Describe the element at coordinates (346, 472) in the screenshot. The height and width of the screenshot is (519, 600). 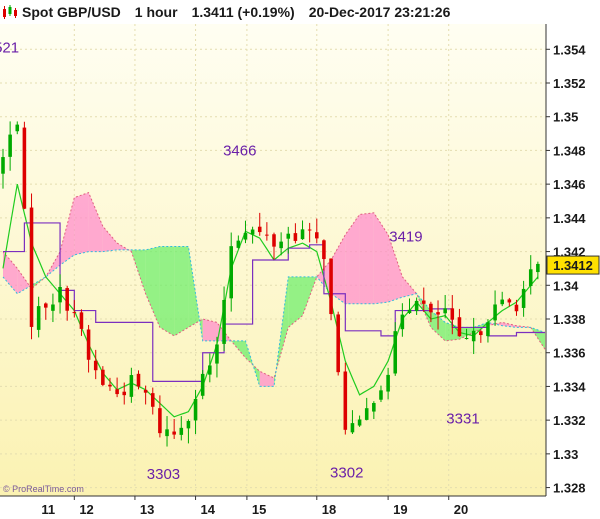
I see `price-annotation: 3302` at that location.